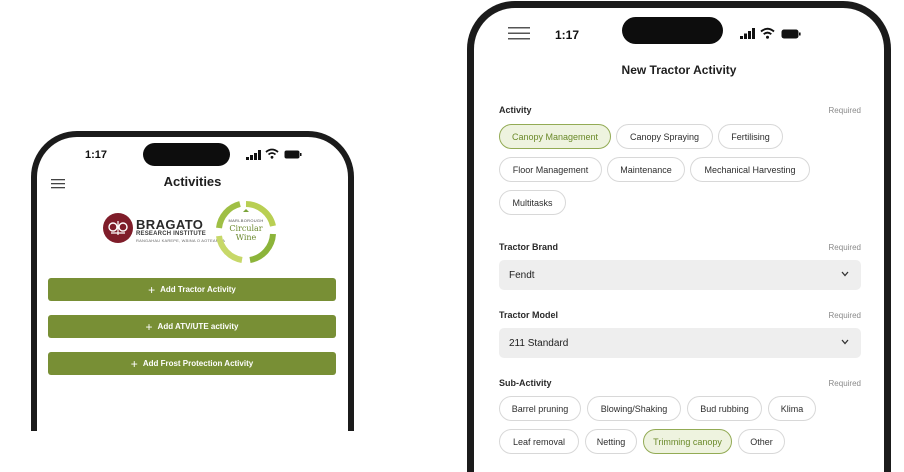 This screenshot has height=472, width=904. What do you see at coordinates (515, 110) in the screenshot?
I see `activity-label: Activity` at bounding box center [515, 110].